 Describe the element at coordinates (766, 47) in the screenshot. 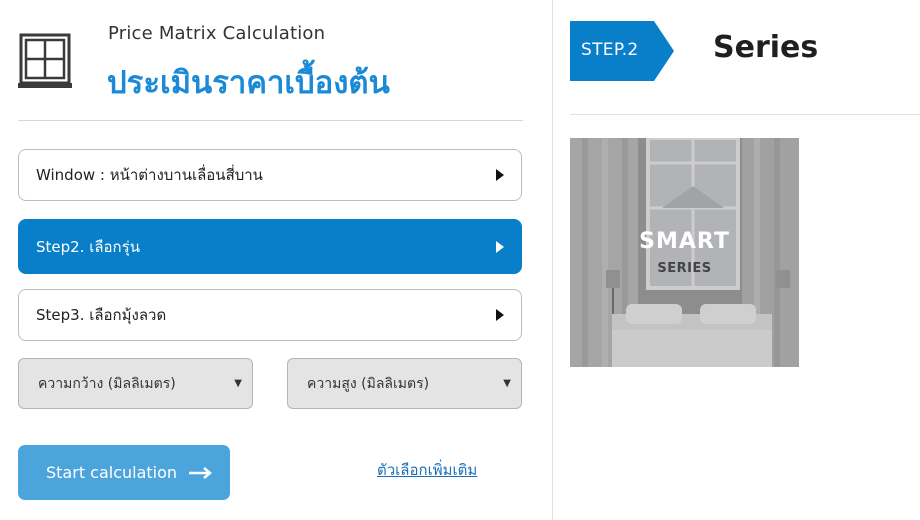

I see `series-heading: Series` at that location.